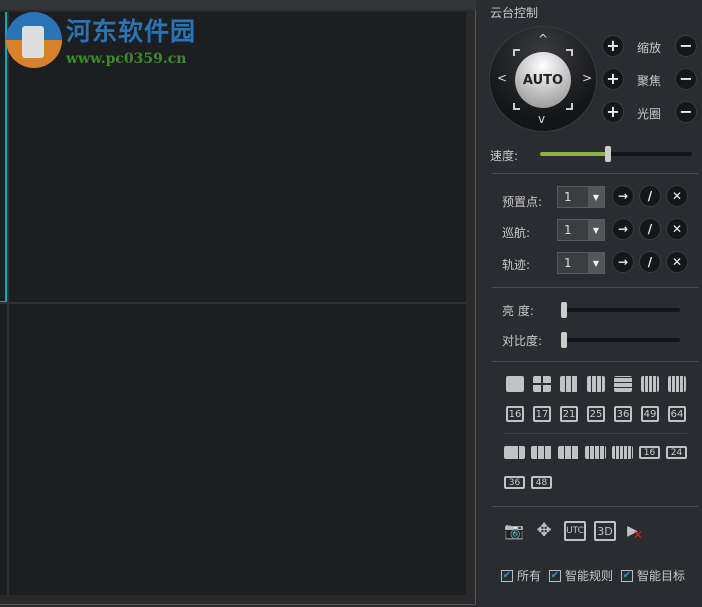 This screenshot has width=702, height=607. What do you see at coordinates (677, 384) in the screenshot?
I see `layout-13-icon` at bounding box center [677, 384].